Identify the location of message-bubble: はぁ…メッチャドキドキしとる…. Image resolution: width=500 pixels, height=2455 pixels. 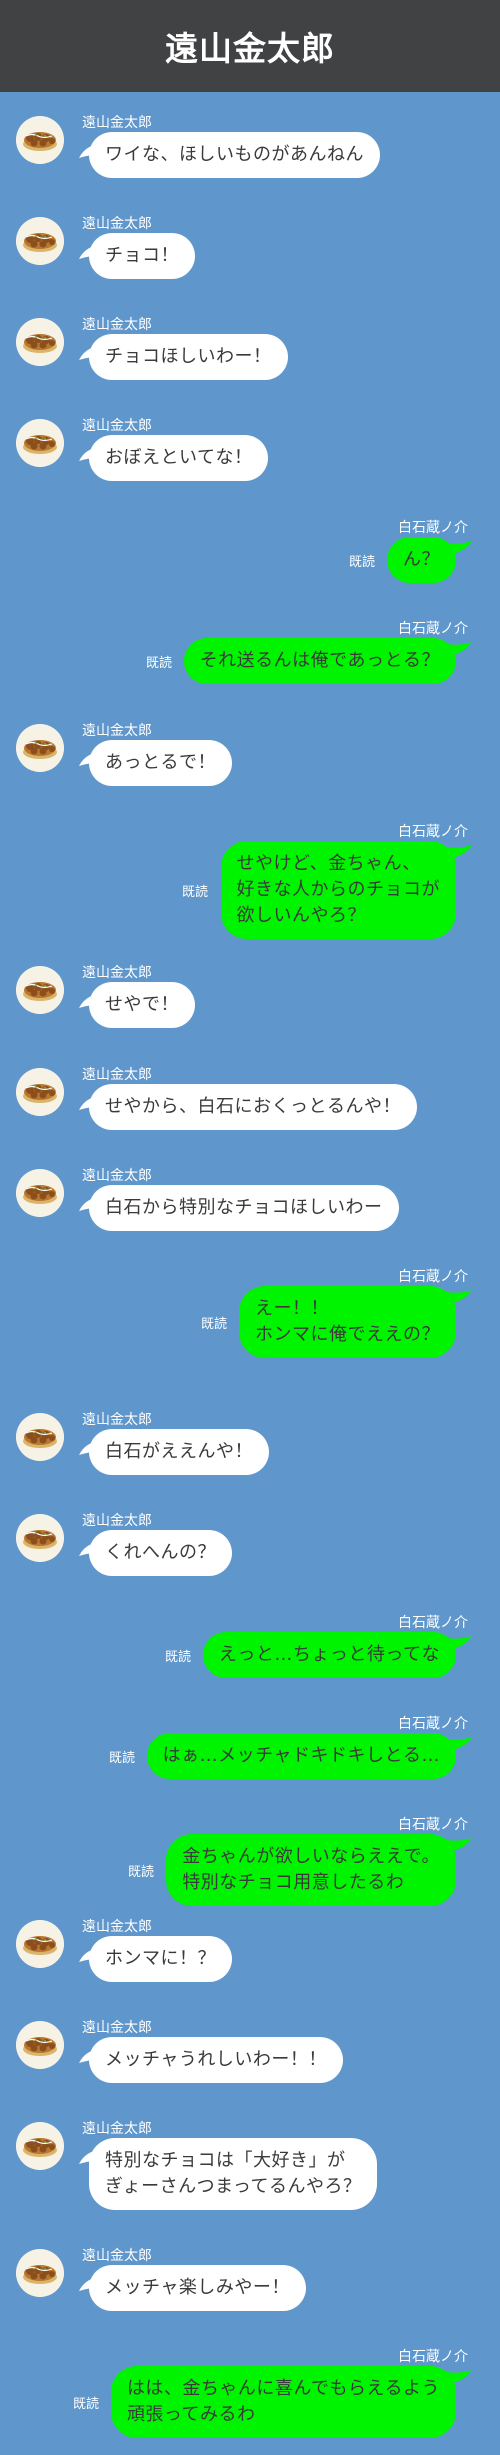
(301, 1756).